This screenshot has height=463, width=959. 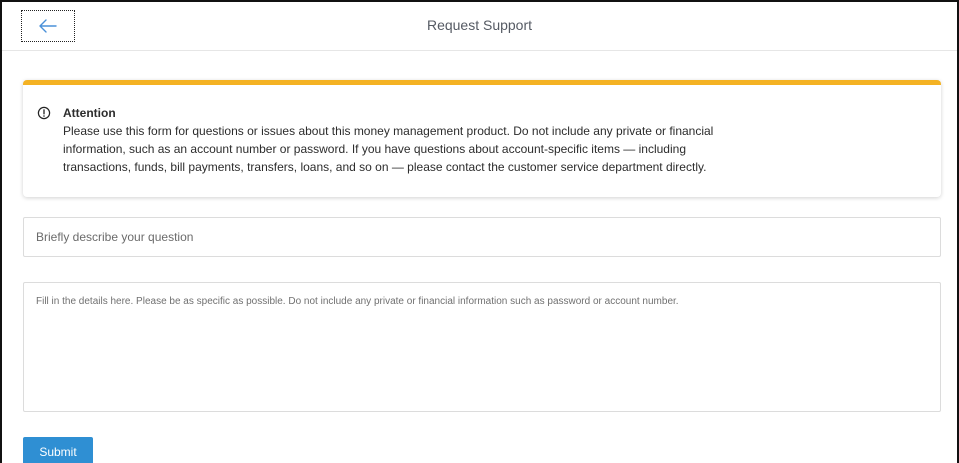 I want to click on submit-button: Submit, so click(x=58, y=450).